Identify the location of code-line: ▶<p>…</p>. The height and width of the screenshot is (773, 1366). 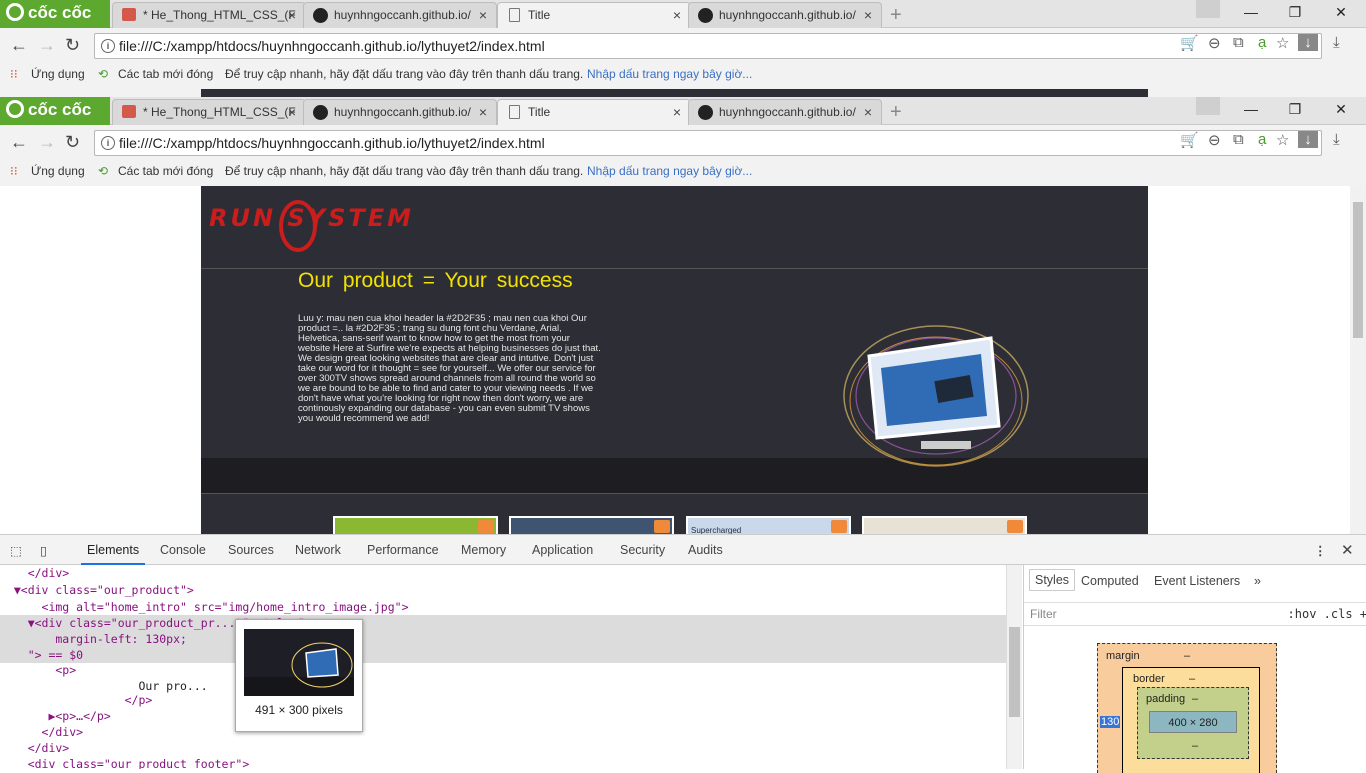
(55, 716).